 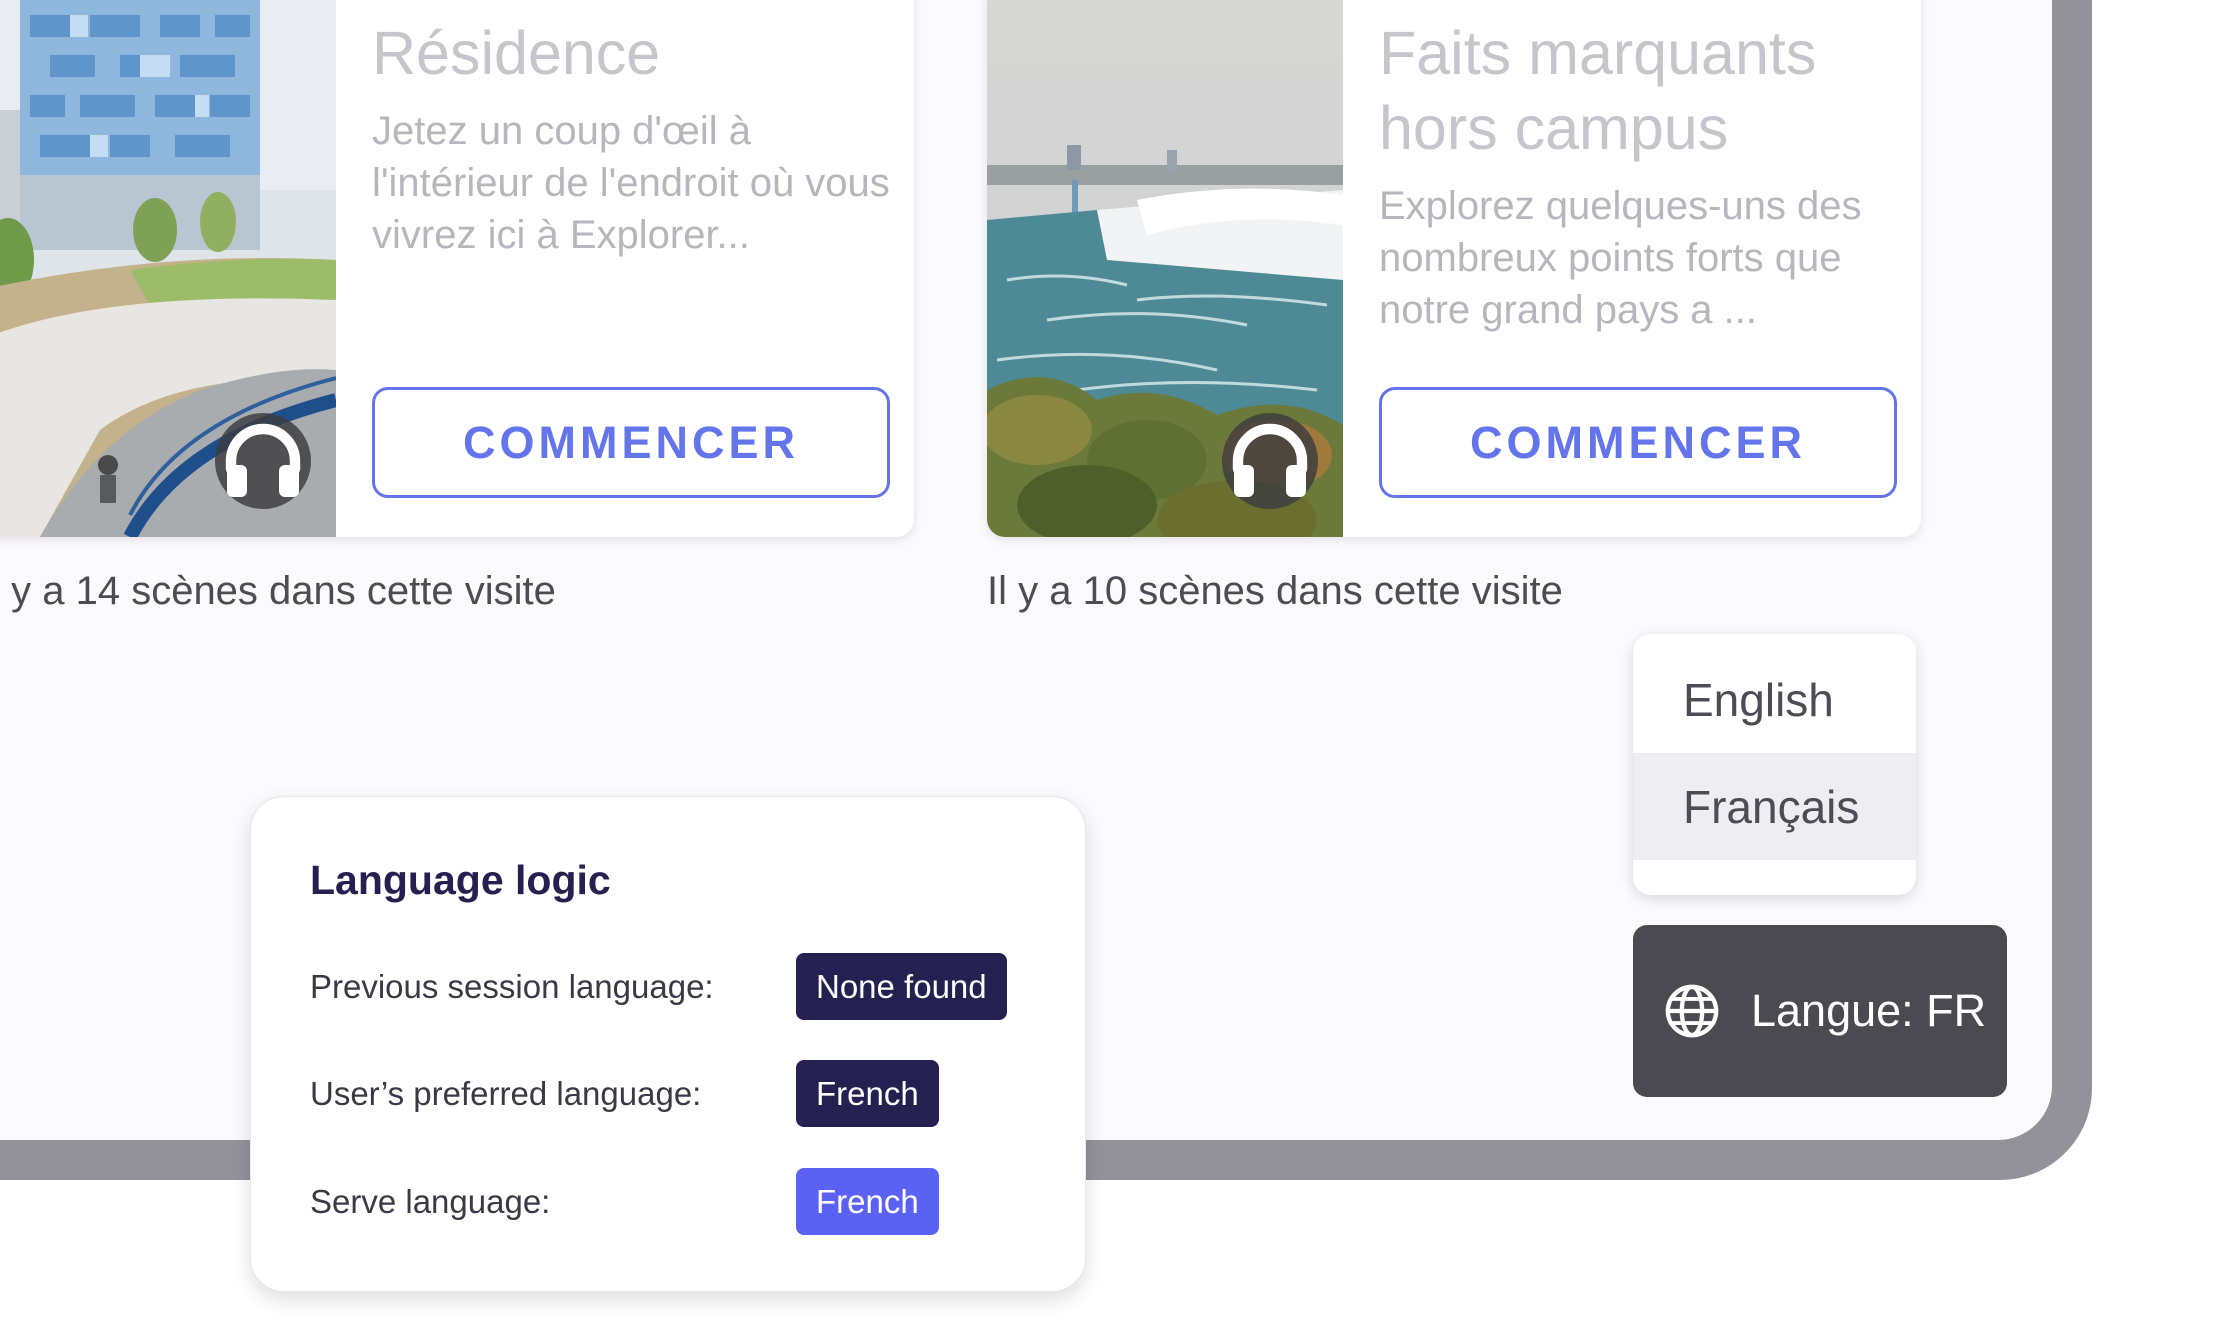 I want to click on globe-icon, so click(x=1692, y=1011).